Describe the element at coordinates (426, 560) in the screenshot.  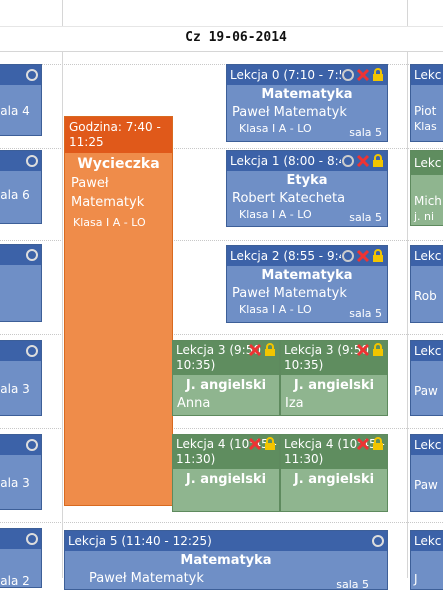
I see `next-day-lesson: Lekc J` at that location.